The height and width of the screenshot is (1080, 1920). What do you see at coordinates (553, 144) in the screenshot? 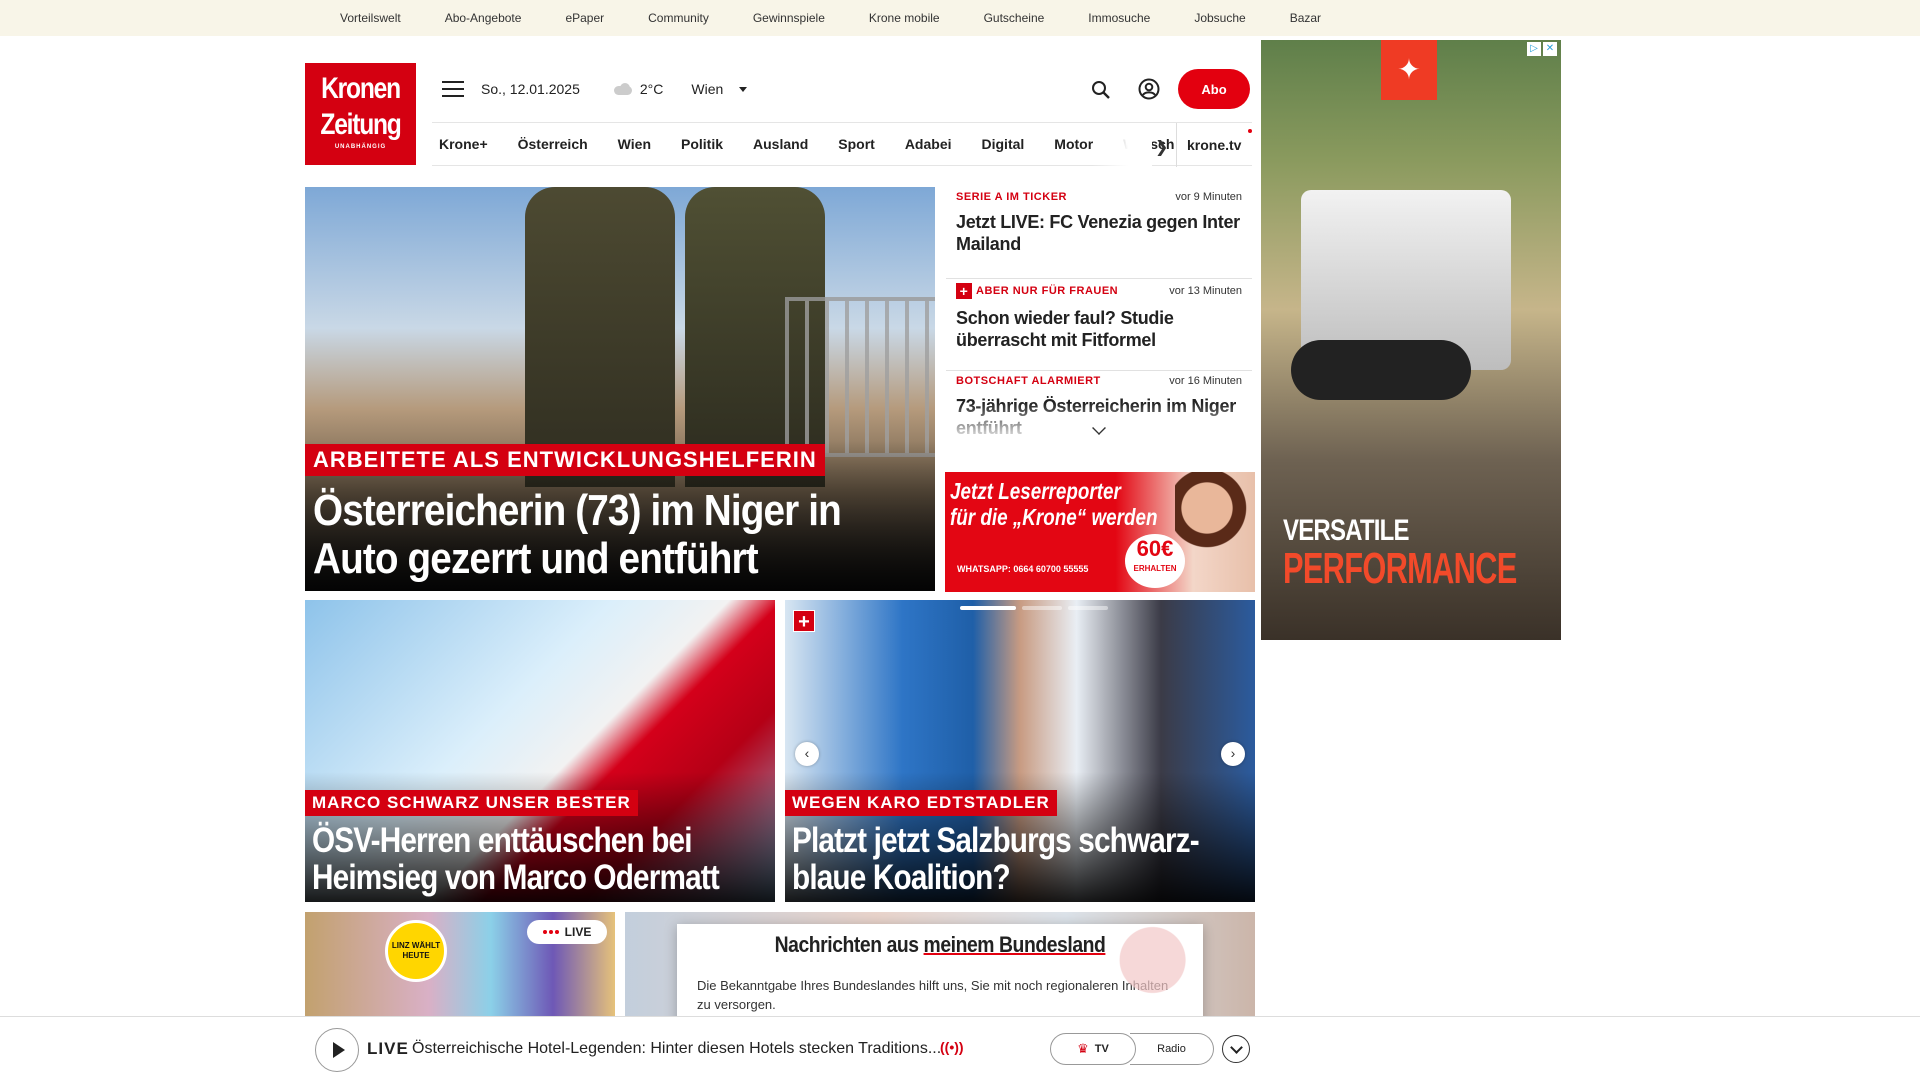
I see `nav-item-oesterreich: Österreich` at bounding box center [553, 144].